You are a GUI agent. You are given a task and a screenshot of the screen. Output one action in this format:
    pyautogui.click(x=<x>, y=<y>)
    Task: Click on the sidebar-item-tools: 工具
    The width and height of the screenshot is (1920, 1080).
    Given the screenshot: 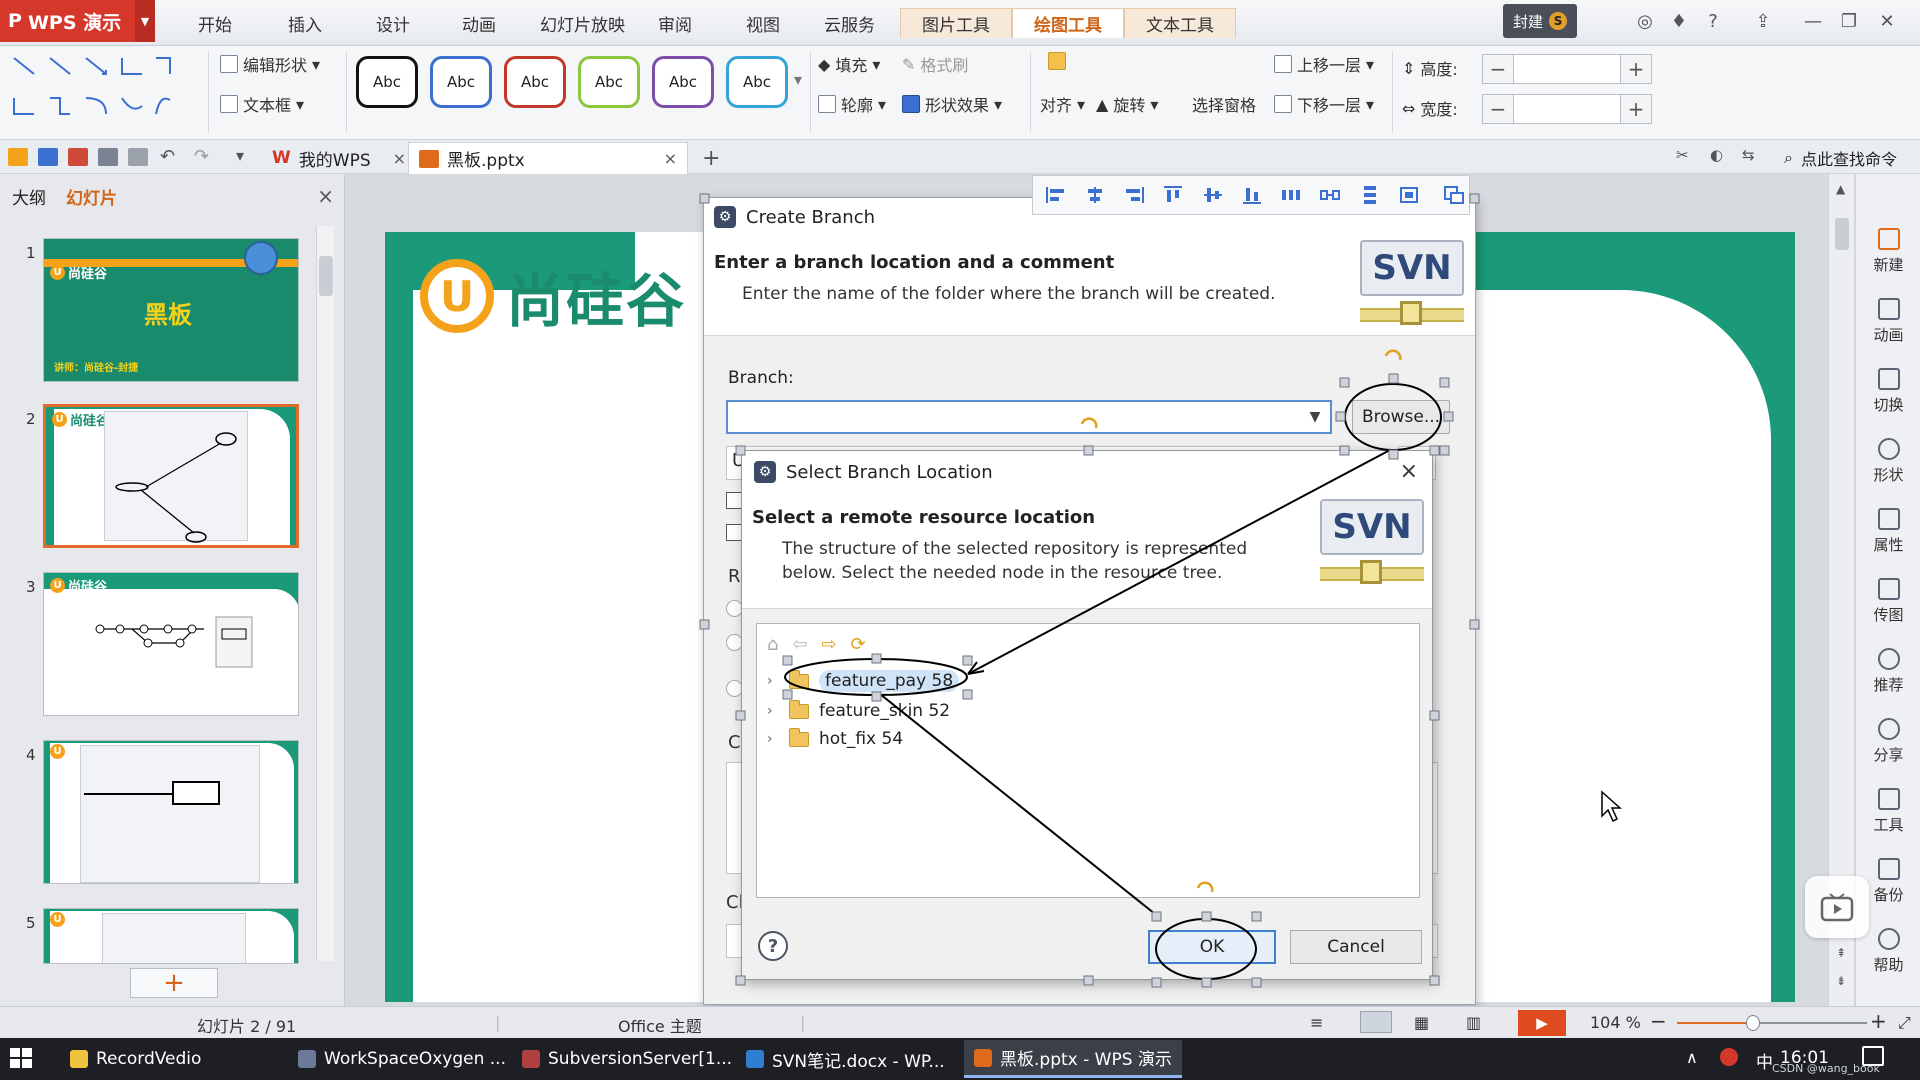 What is the action you would take?
    pyautogui.click(x=1888, y=811)
    